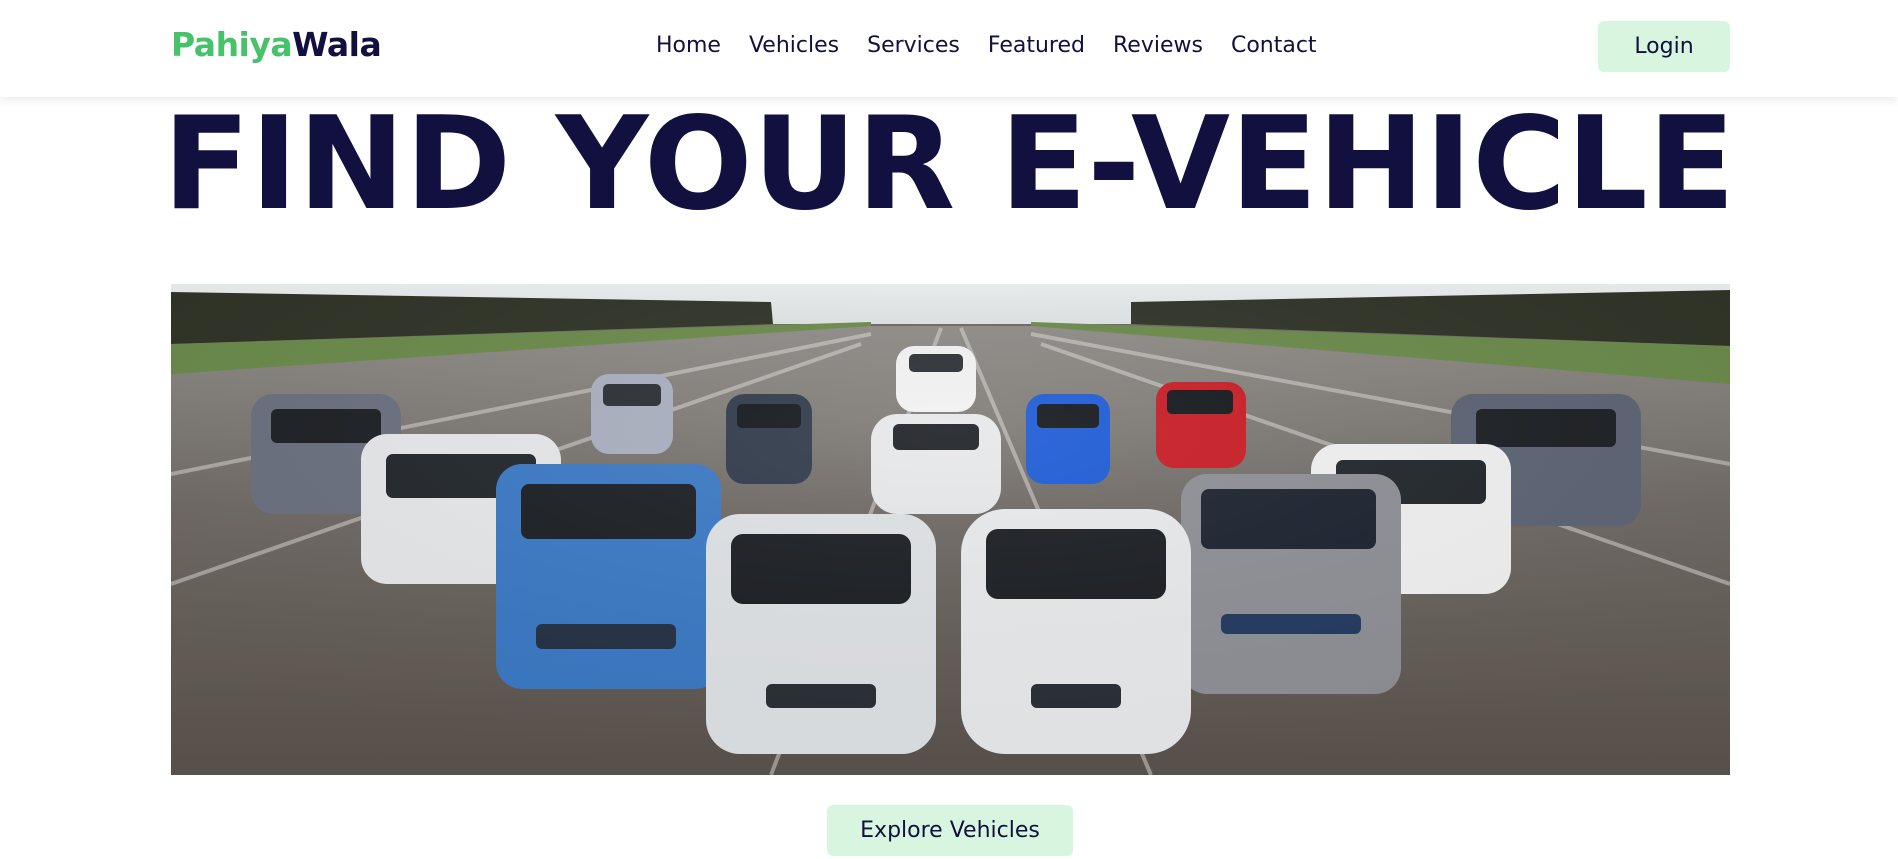  Describe the element at coordinates (913, 45) in the screenshot. I see `nav-services: Services` at that location.